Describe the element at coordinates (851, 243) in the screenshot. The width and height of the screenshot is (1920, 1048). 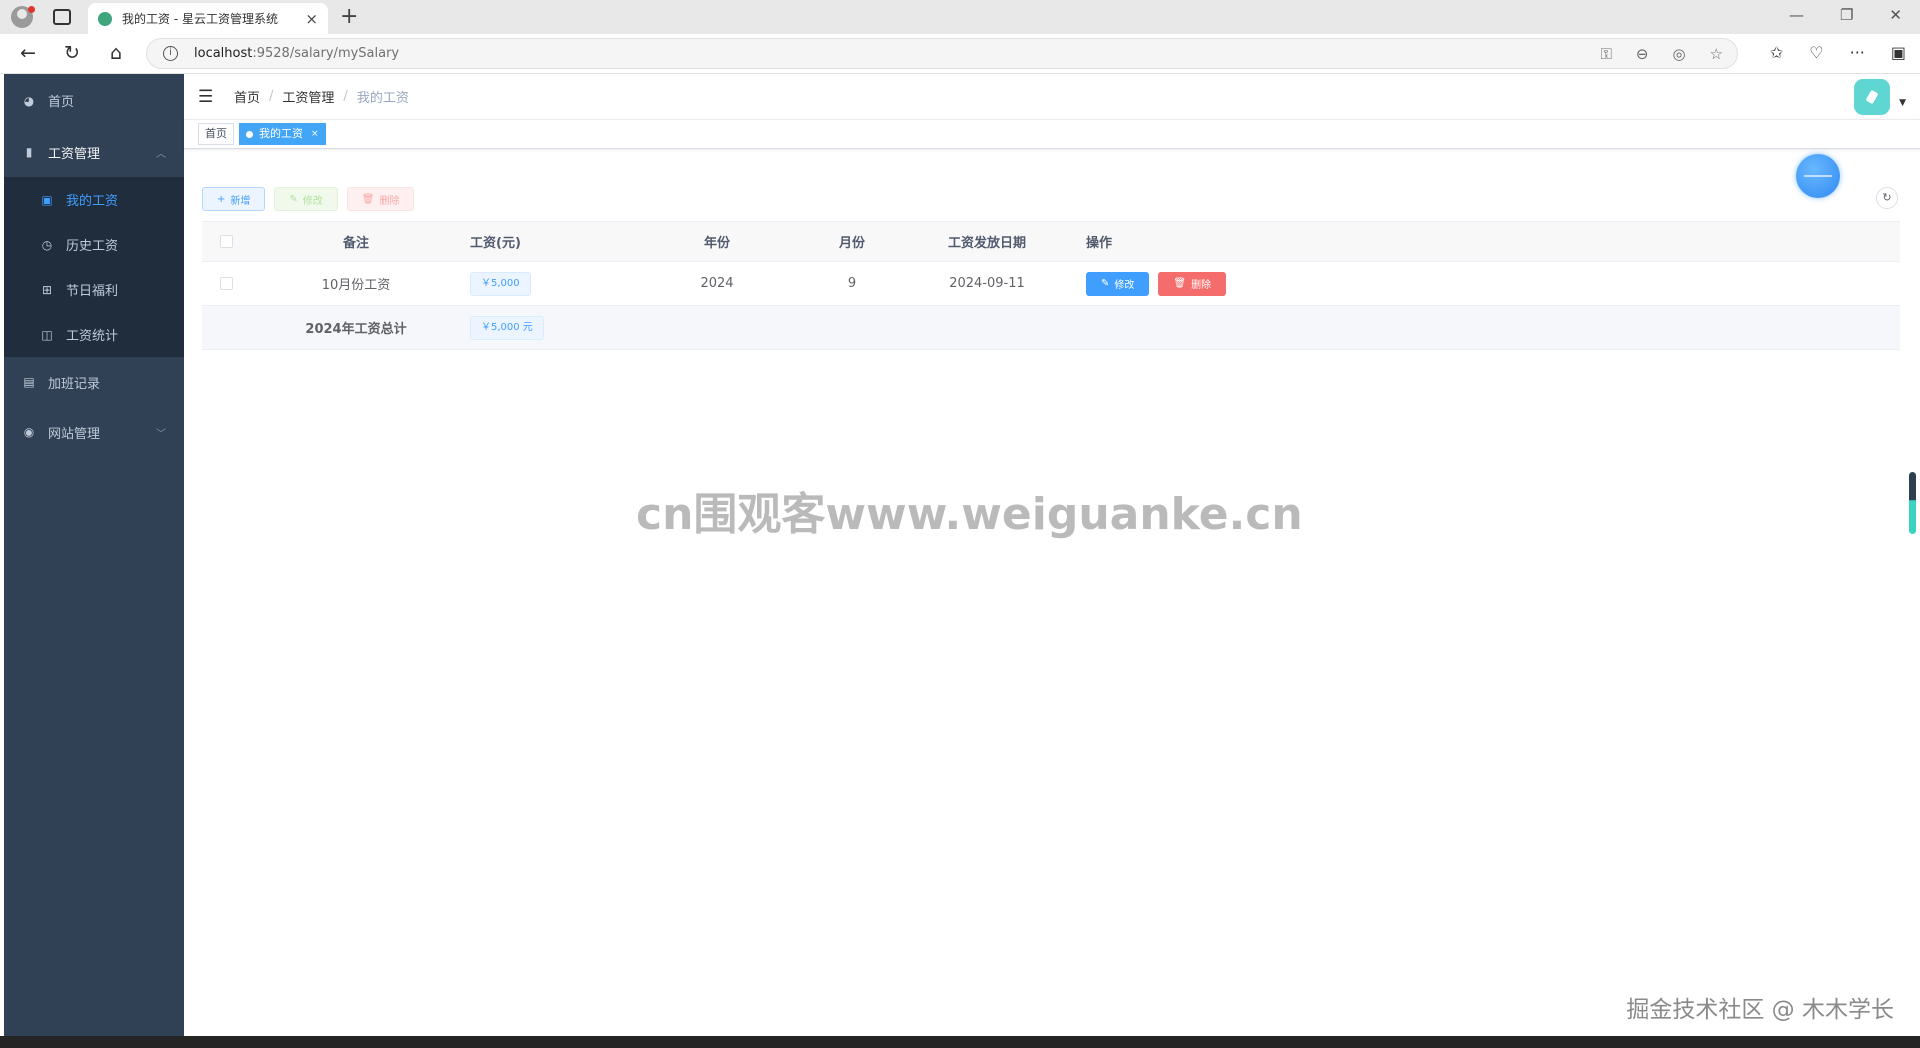
I see `header-month: 月份` at that location.